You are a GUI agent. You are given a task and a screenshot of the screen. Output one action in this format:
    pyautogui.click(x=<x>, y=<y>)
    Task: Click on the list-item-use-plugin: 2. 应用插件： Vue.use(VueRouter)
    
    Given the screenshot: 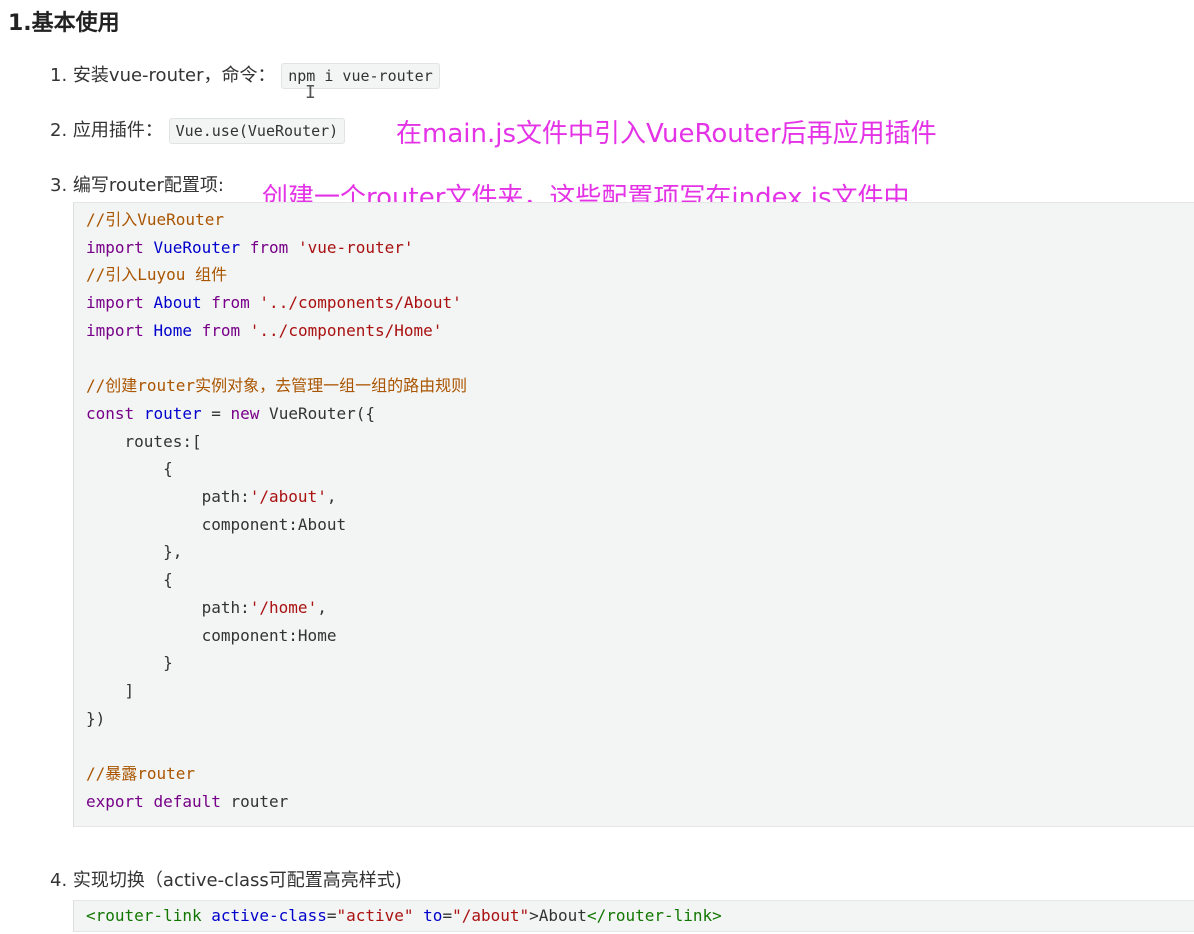 What is the action you would take?
    pyautogui.click(x=198, y=130)
    